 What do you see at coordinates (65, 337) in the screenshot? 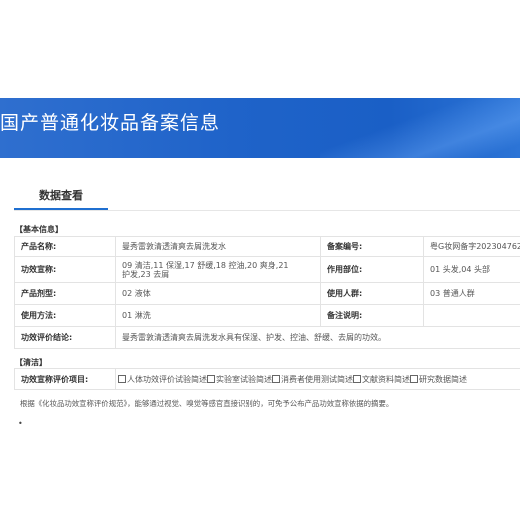
I see `conclusion-label: 功效评价结论:` at bounding box center [65, 337].